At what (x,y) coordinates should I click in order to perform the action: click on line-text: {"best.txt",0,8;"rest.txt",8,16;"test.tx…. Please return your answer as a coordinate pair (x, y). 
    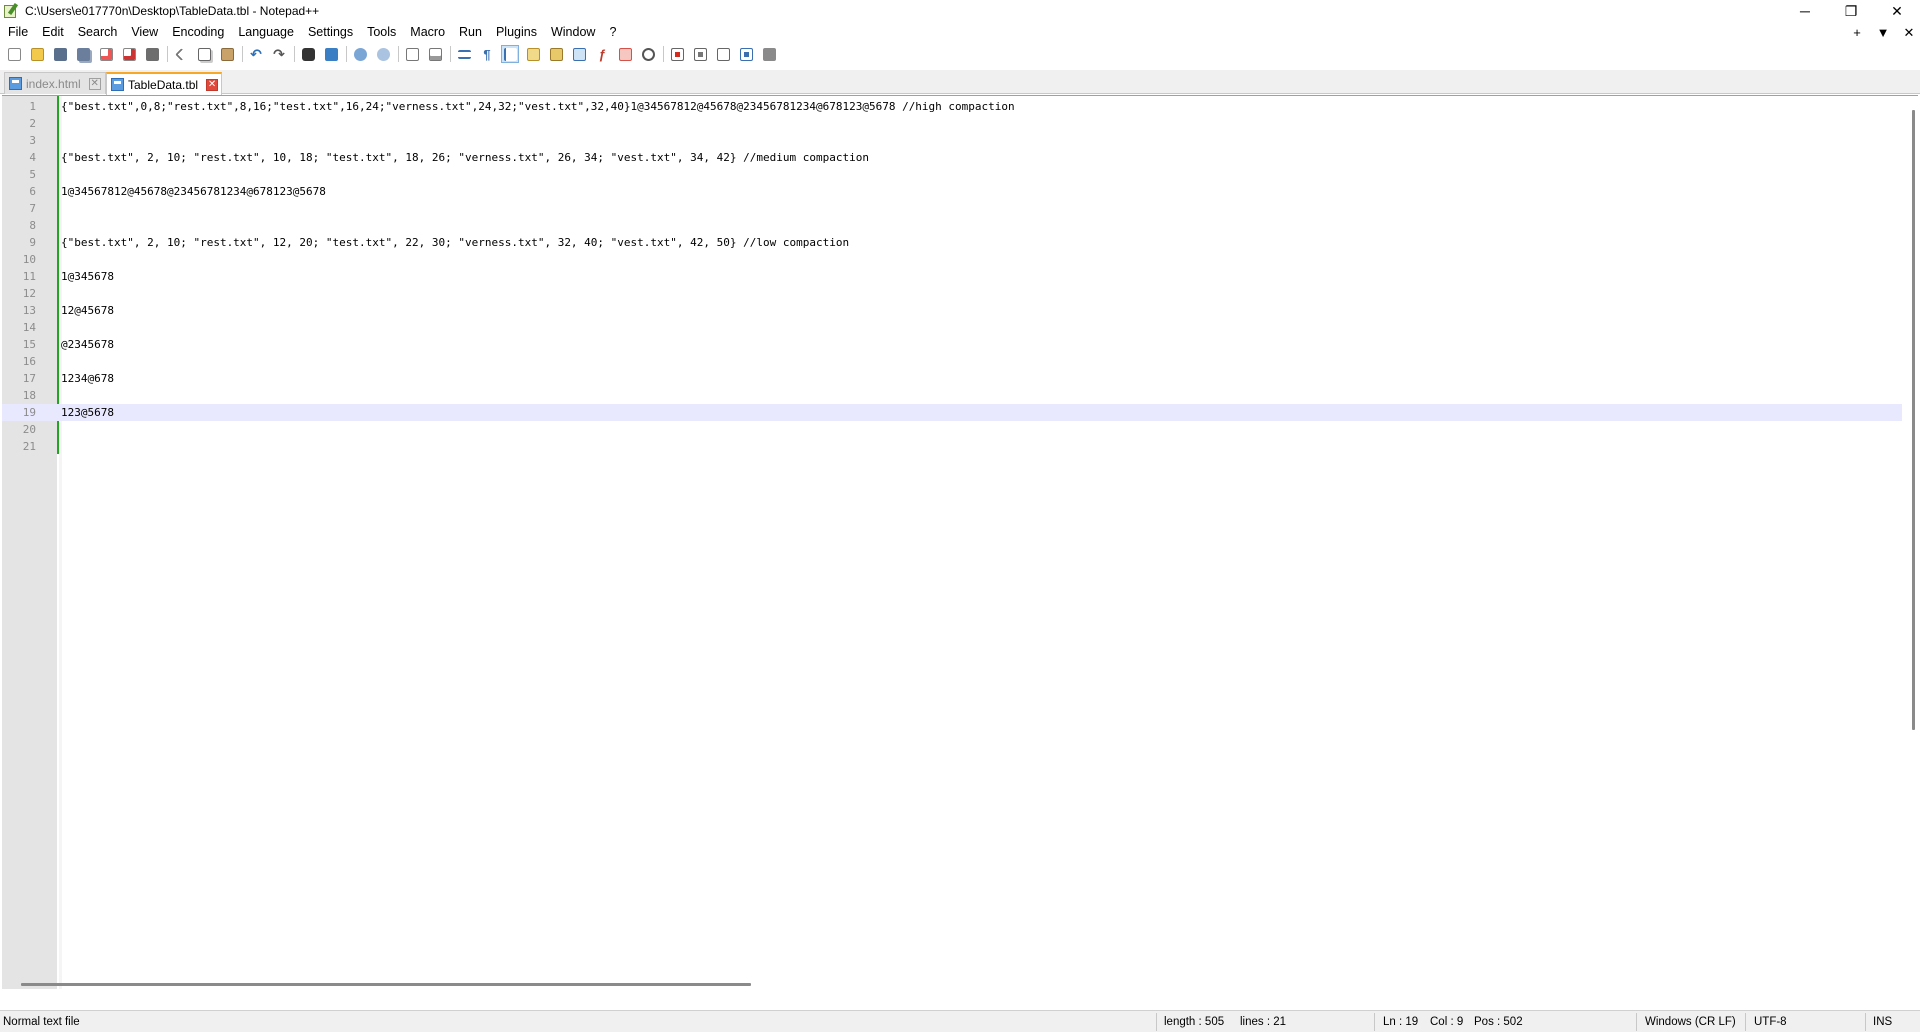
    Looking at the image, I should click on (538, 106).